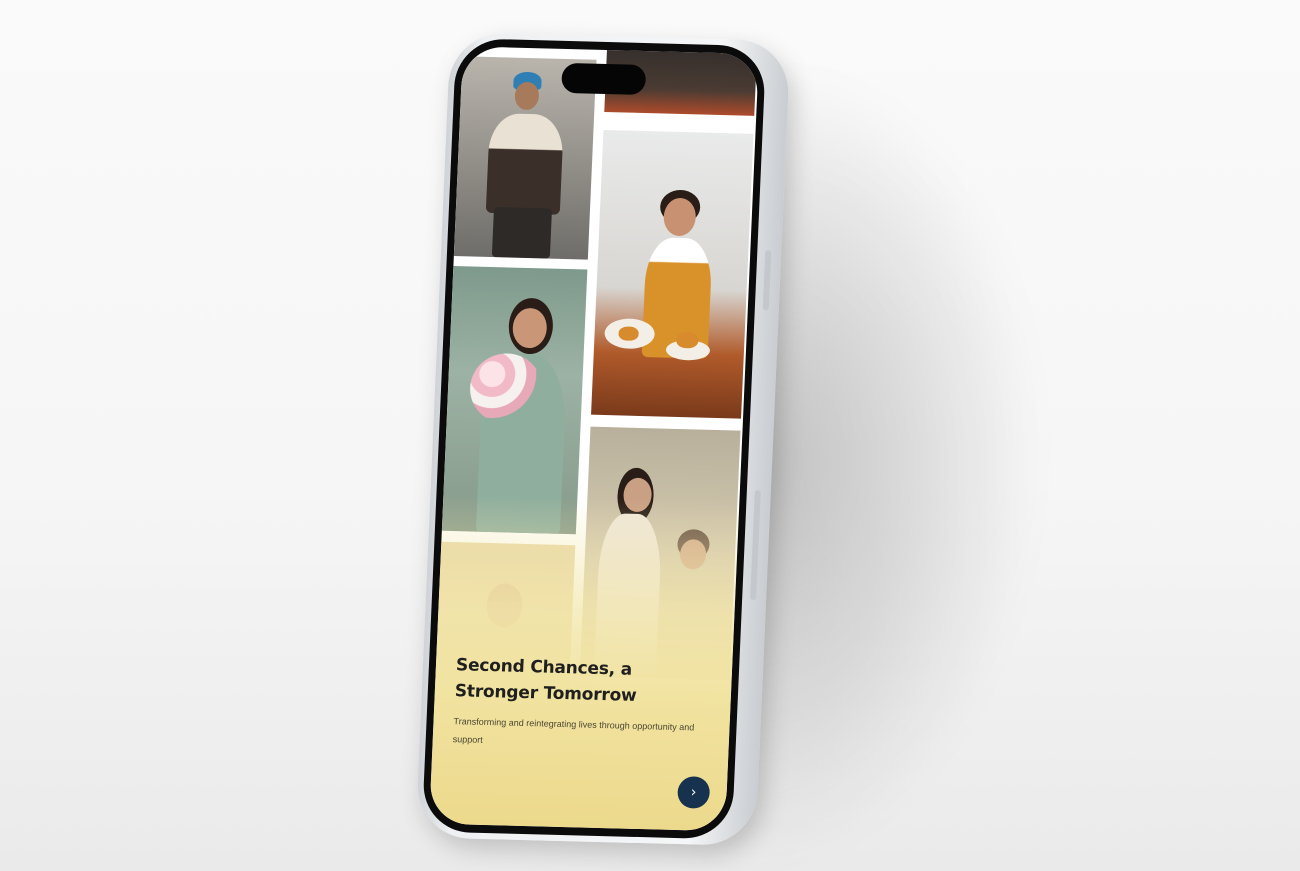 This screenshot has width=1300, height=871. Describe the element at coordinates (545, 680) in the screenshot. I see `hero-title: Second Chances, a Stronger Tomorrow` at that location.